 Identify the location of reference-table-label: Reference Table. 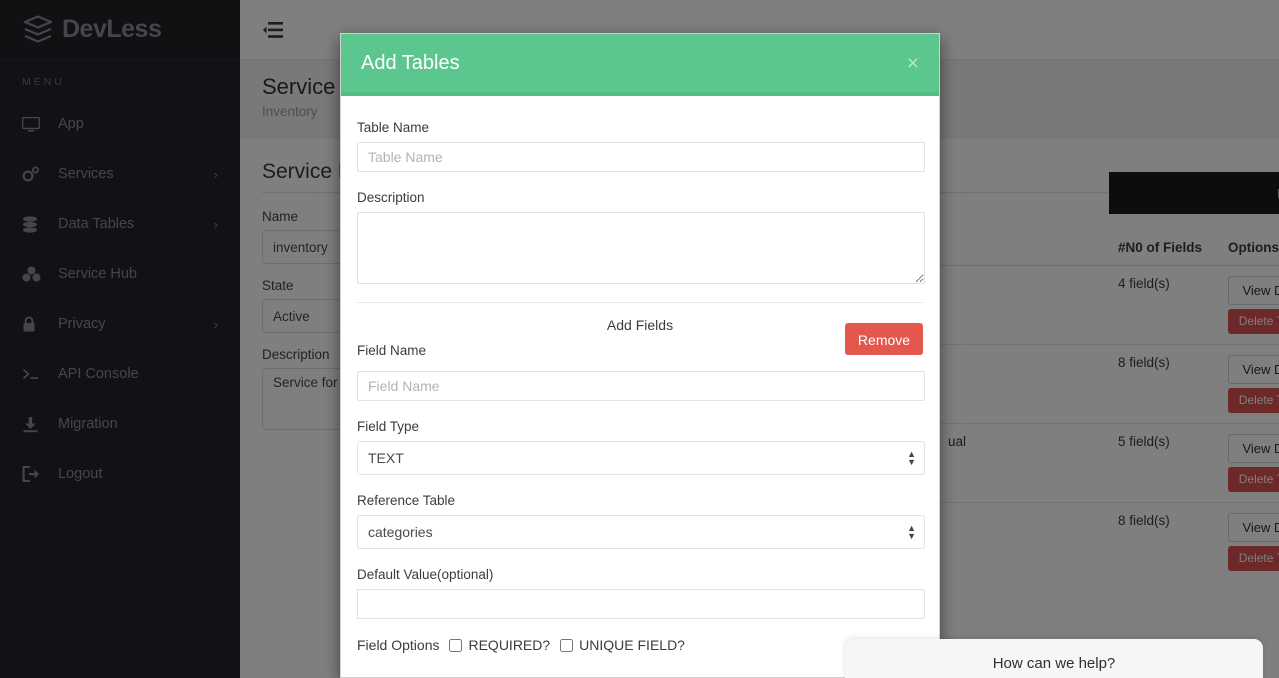
(406, 500).